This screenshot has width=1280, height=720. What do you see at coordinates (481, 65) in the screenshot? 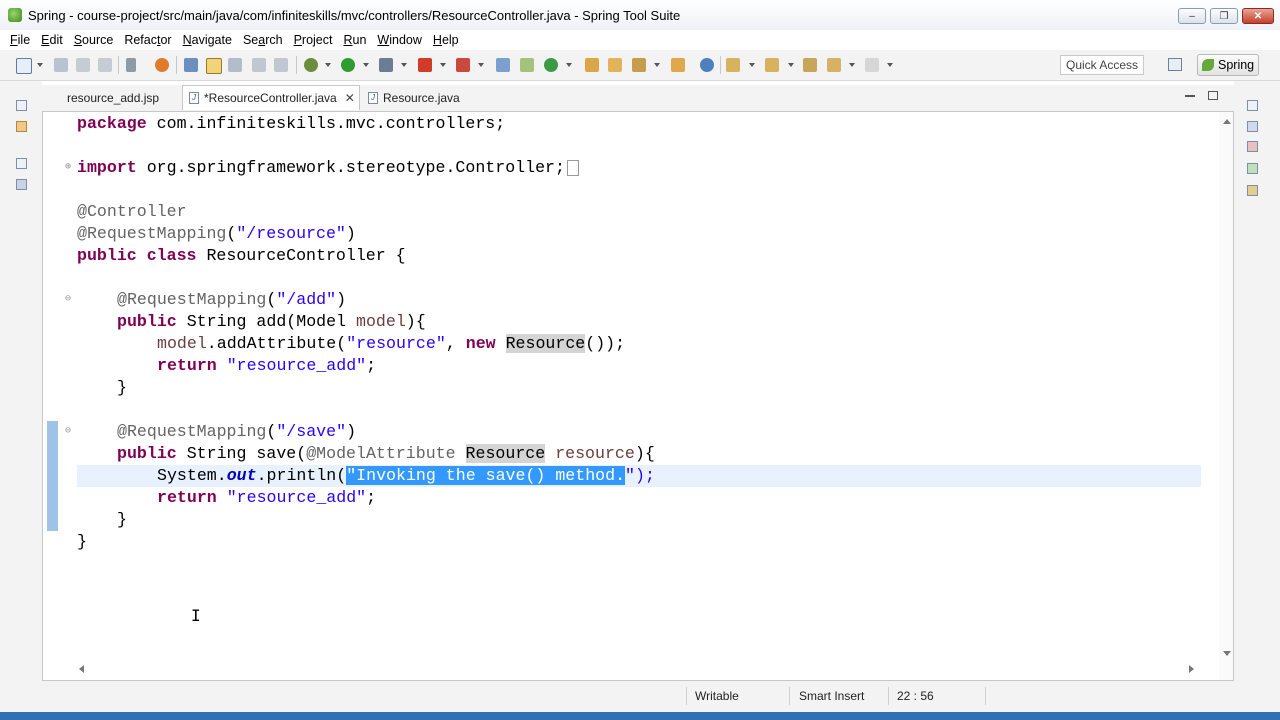
I see `server-dropdown-icon` at bounding box center [481, 65].